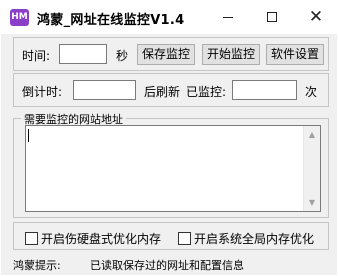  What do you see at coordinates (311, 168) in the screenshot?
I see `vertical-scrollbar: ▲ ▼` at bounding box center [311, 168].